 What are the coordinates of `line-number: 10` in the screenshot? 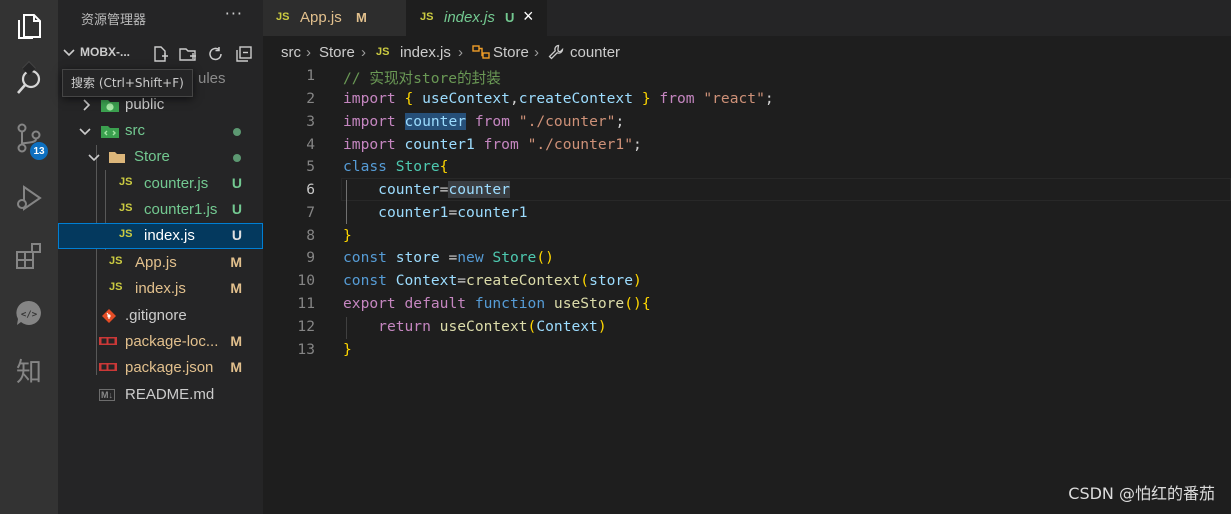 It's located at (306, 280).